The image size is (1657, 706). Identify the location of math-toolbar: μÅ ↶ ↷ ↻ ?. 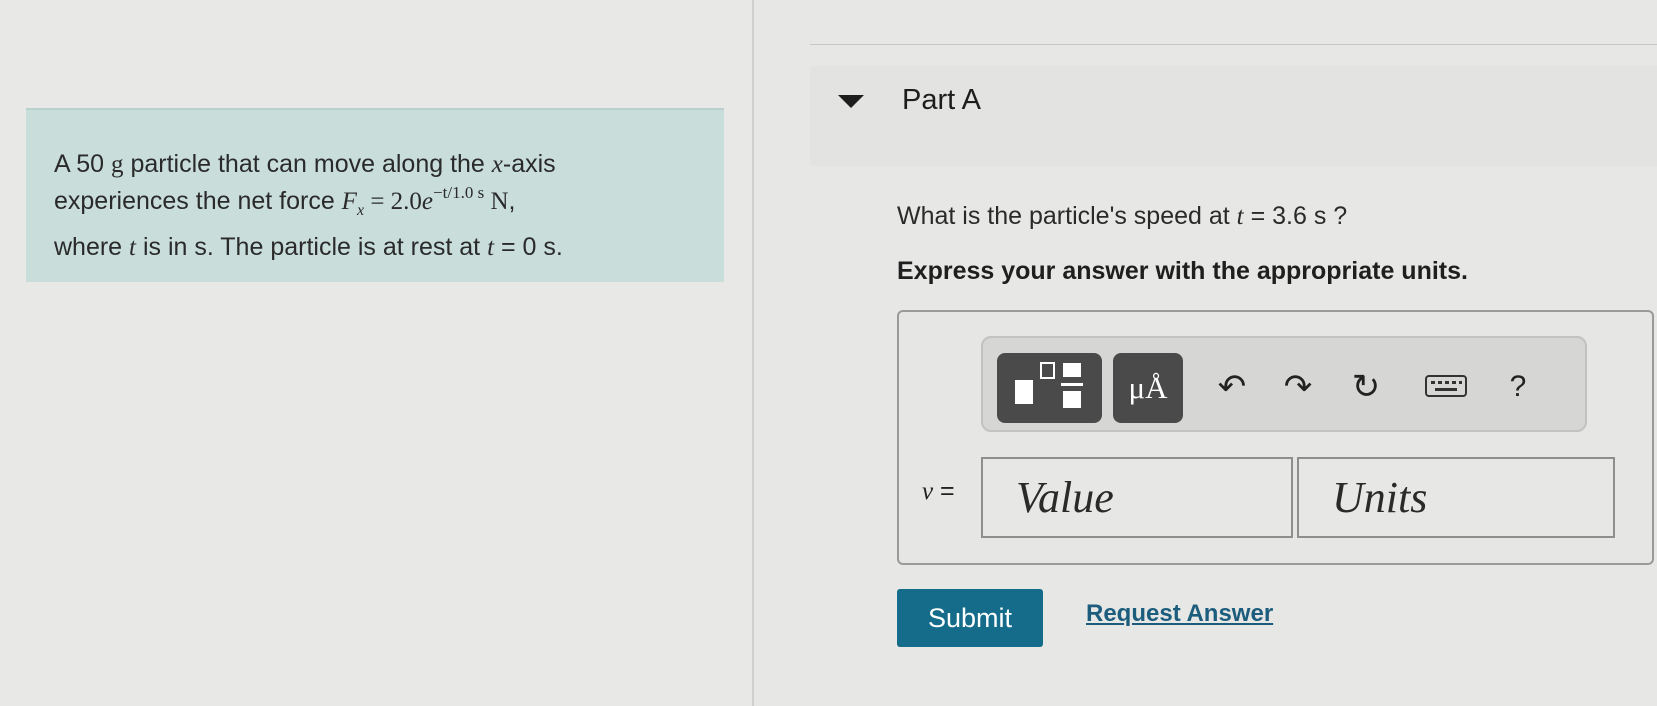
(1284, 384).